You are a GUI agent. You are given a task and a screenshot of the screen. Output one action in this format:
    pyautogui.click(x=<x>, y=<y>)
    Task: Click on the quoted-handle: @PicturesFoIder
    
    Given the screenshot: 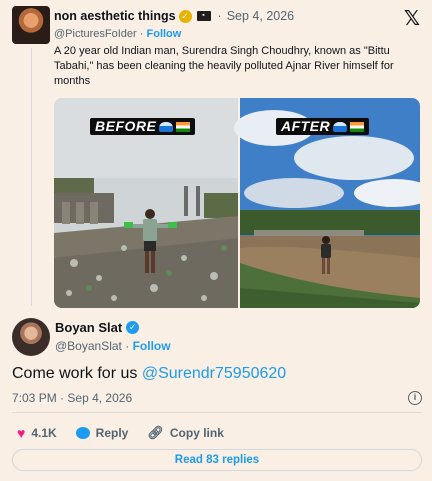 What is the action you would take?
    pyautogui.click(x=95, y=34)
    